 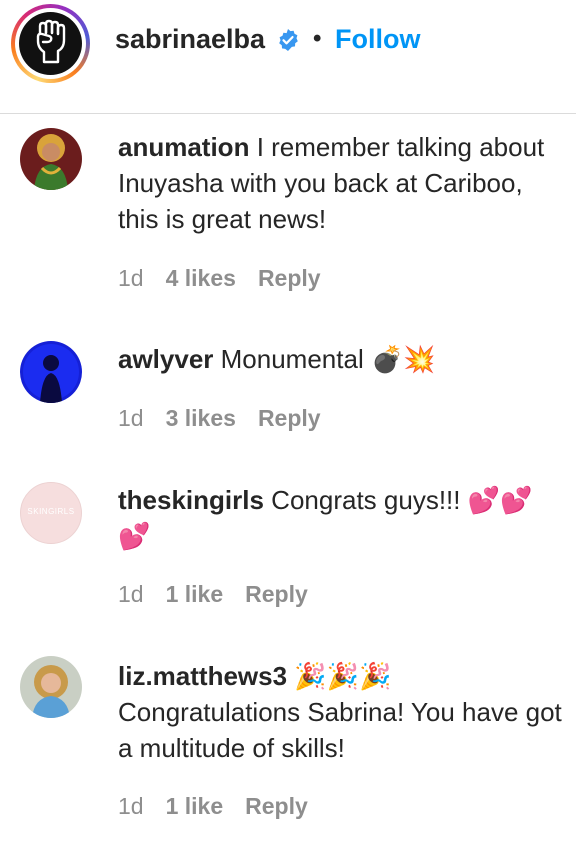 I want to click on avatar-logo-text: SKINGIRLS, so click(x=51, y=511).